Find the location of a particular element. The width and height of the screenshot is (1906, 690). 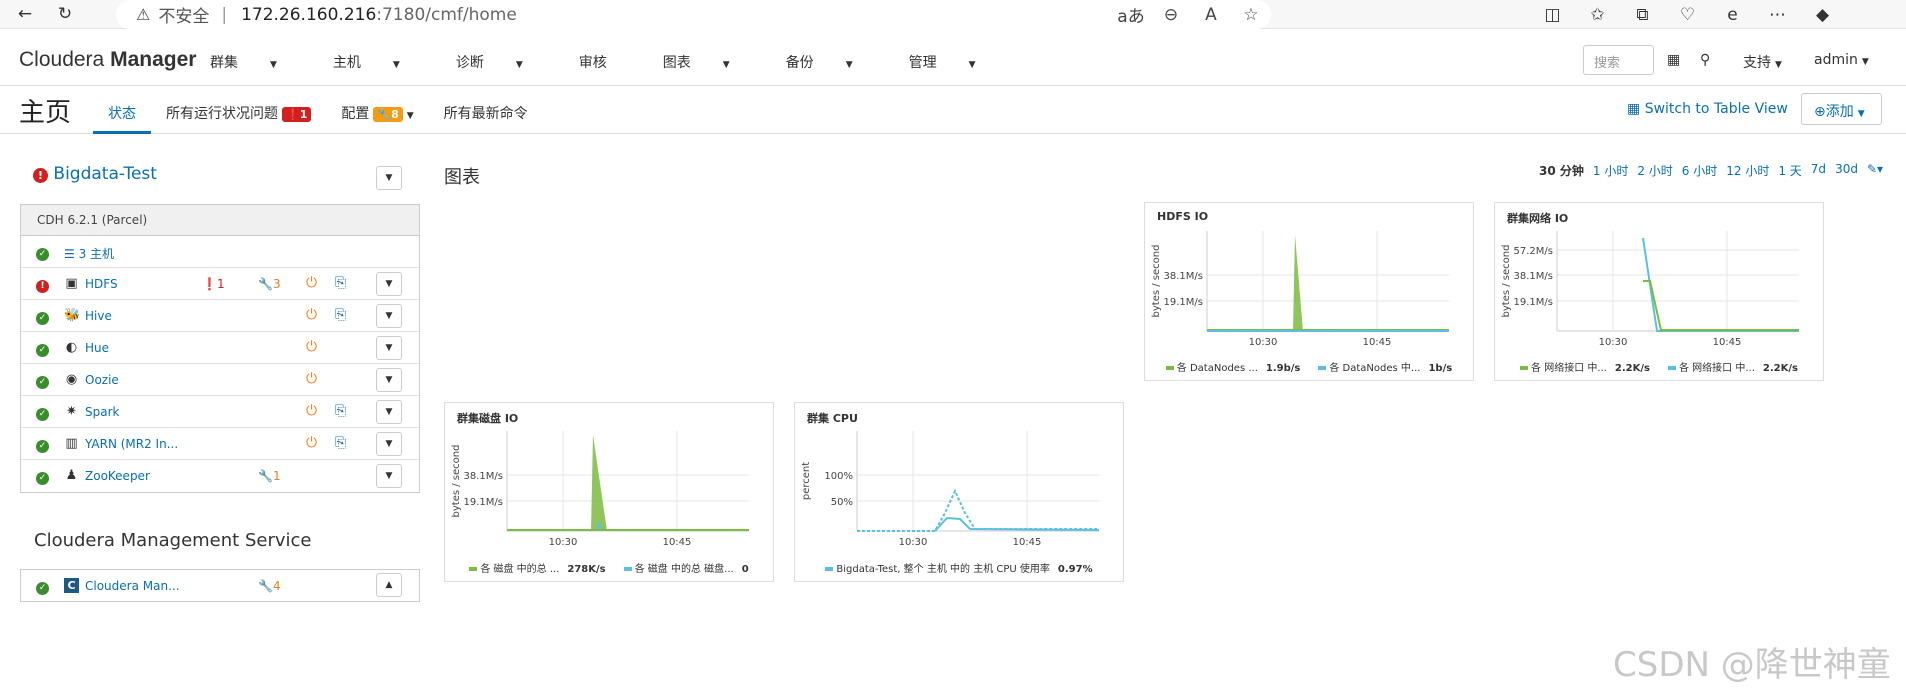

tab-health-issues: 所有运行状况问题 ❗1 is located at coordinates (238, 110).